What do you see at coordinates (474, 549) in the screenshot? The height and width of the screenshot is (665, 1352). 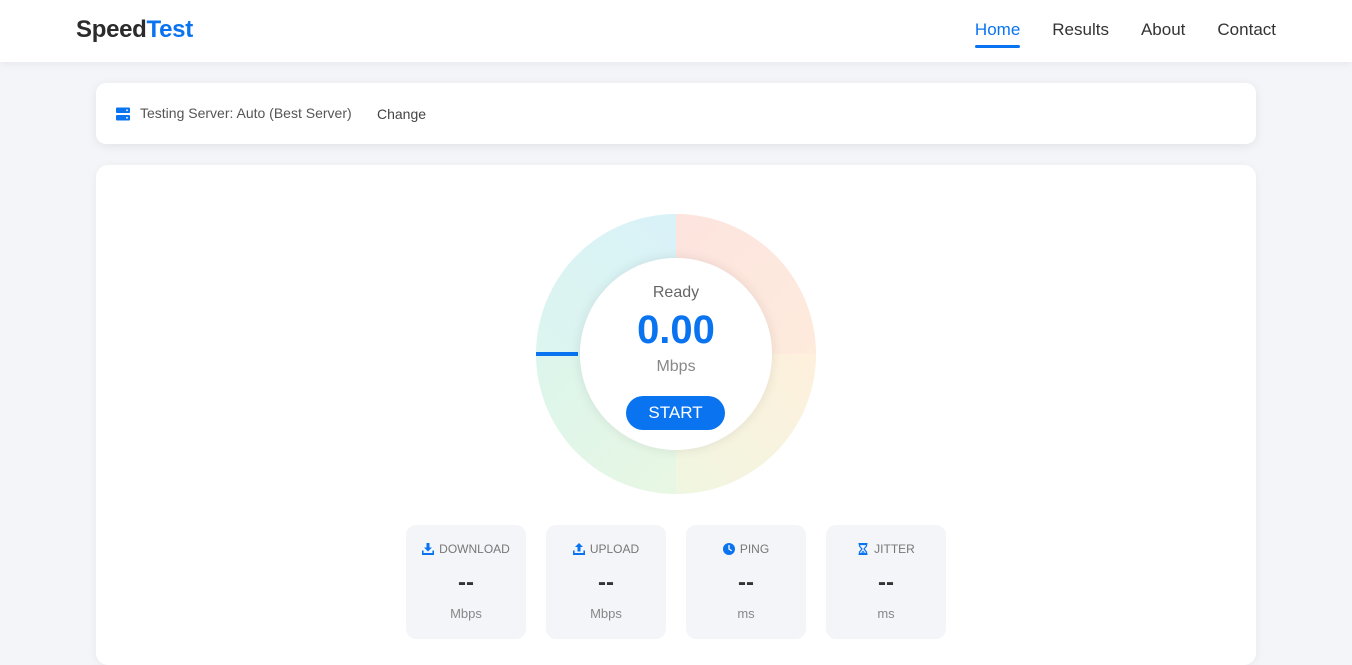 I see `stat-label: DOWNLOAD` at bounding box center [474, 549].